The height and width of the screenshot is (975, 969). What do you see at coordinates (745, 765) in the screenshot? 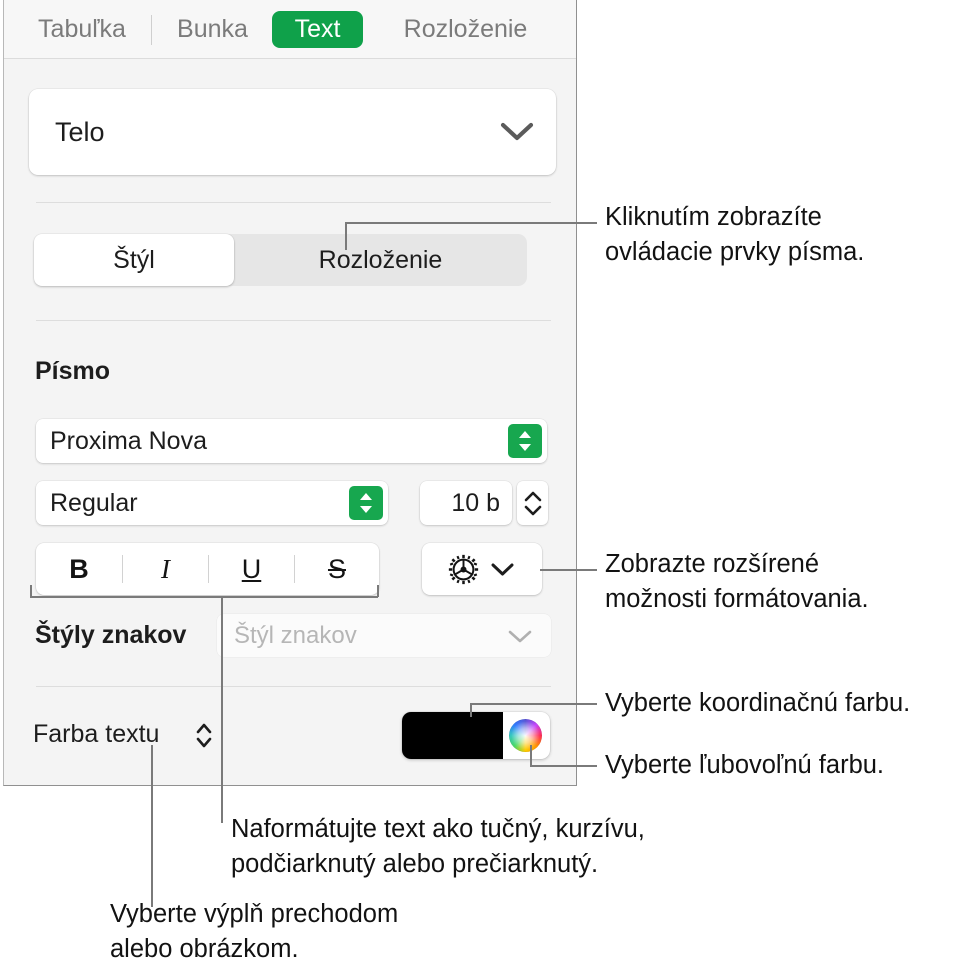
I see `callout-any-color: Vyberte ľubovoľnú farbu.` at bounding box center [745, 765].